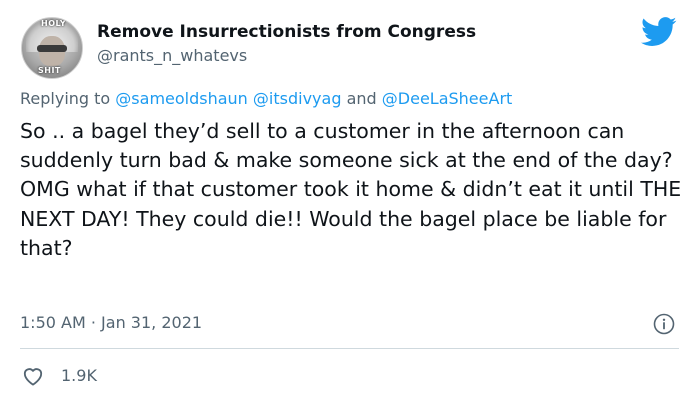  I want to click on mention-link: @sameoldshaun, so click(181, 98).